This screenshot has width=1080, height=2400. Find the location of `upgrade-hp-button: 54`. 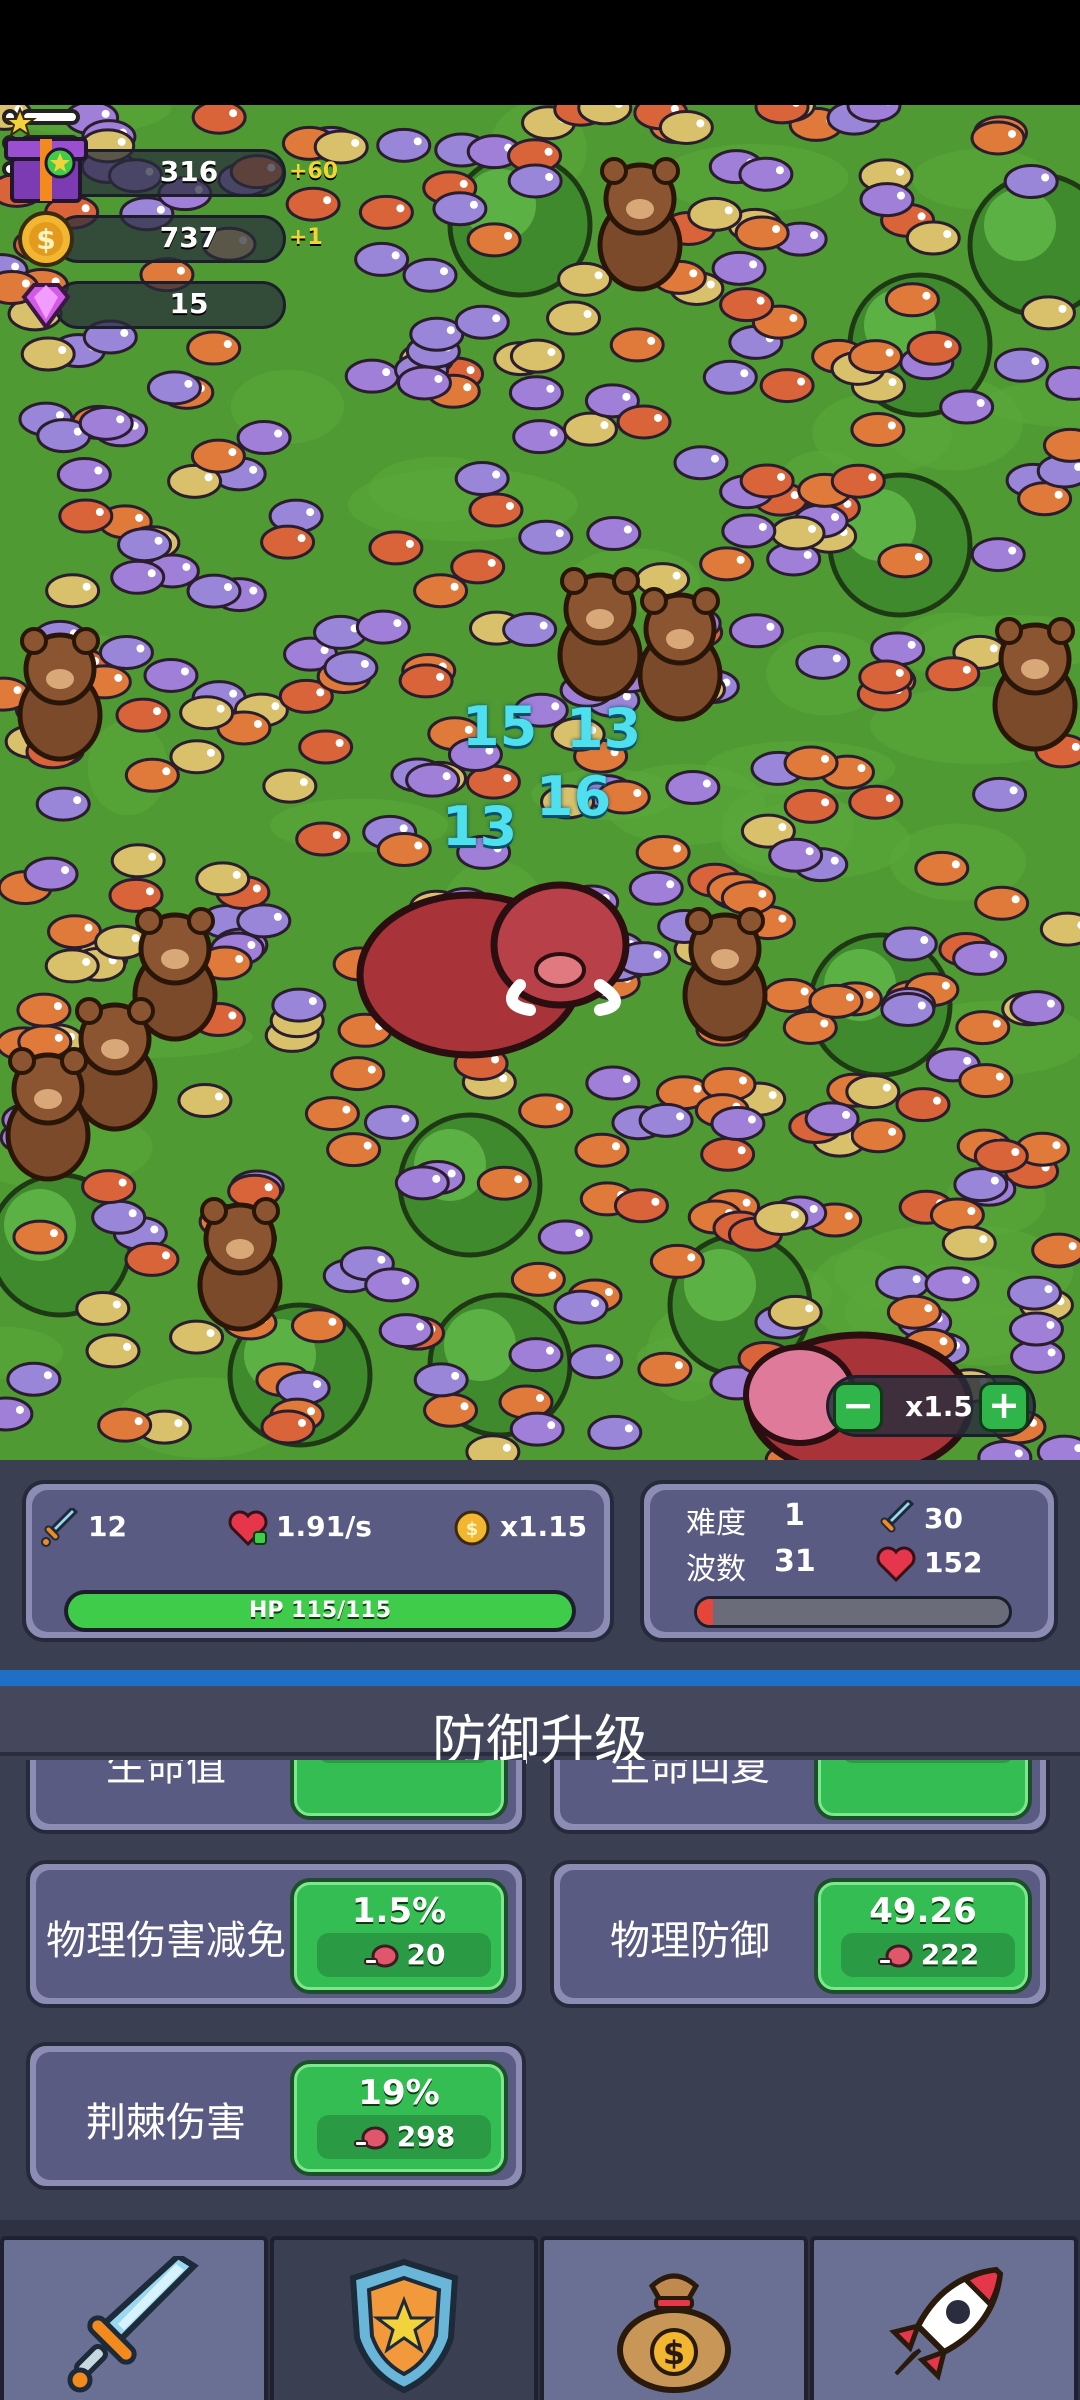

upgrade-hp-button: 54 is located at coordinates (399, 1790).